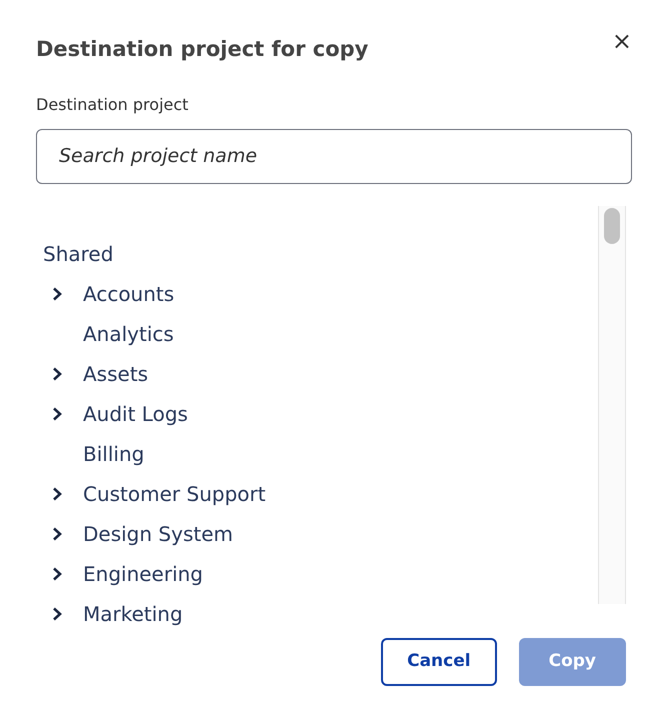 The width and height of the screenshot is (662, 720). Describe the element at coordinates (439, 662) in the screenshot. I see `cancel-button: Cancel` at that location.